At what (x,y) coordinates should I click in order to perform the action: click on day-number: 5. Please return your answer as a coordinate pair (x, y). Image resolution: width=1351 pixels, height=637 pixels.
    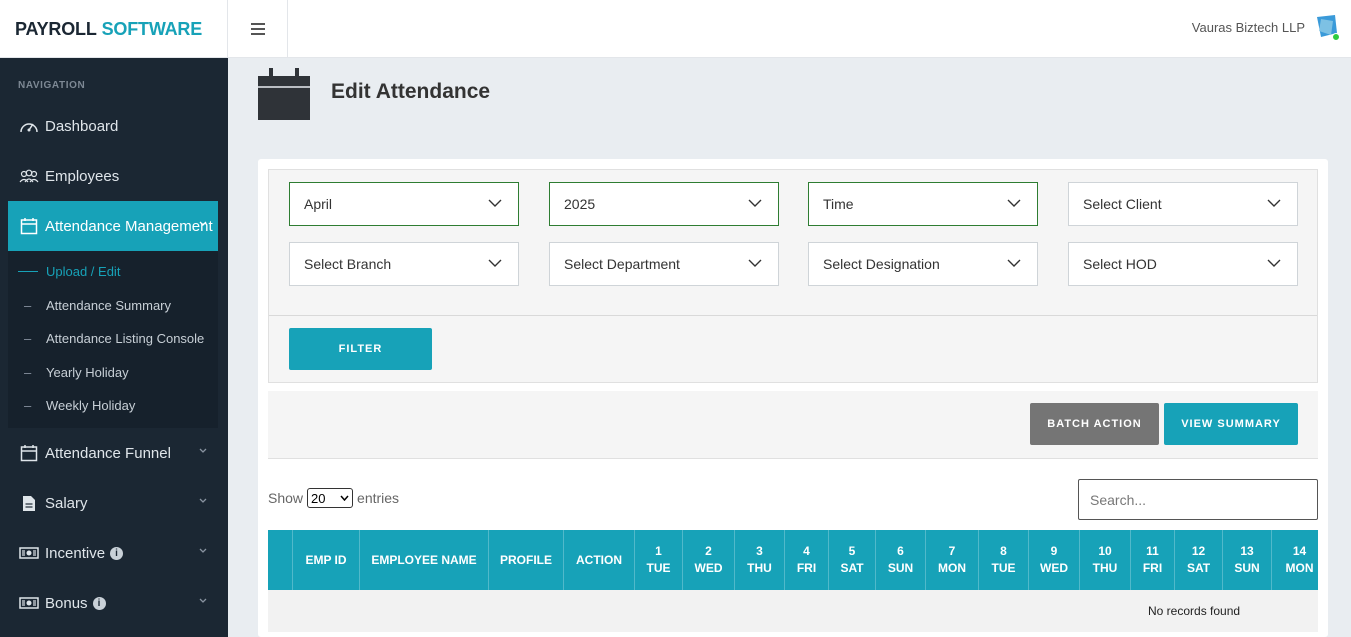
    Looking at the image, I should click on (852, 551).